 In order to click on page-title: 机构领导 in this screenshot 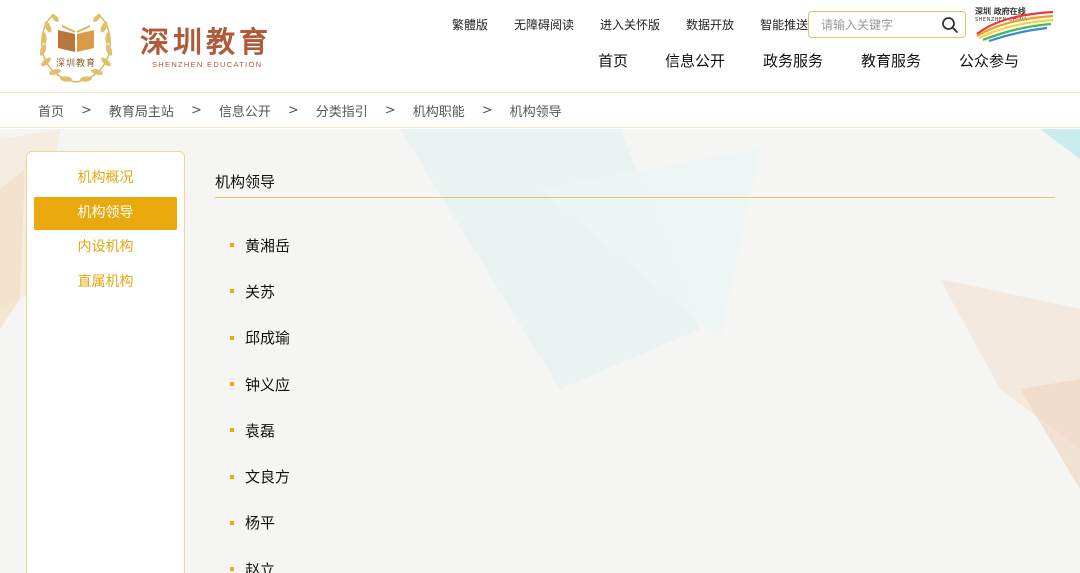, I will do `click(245, 182)`.